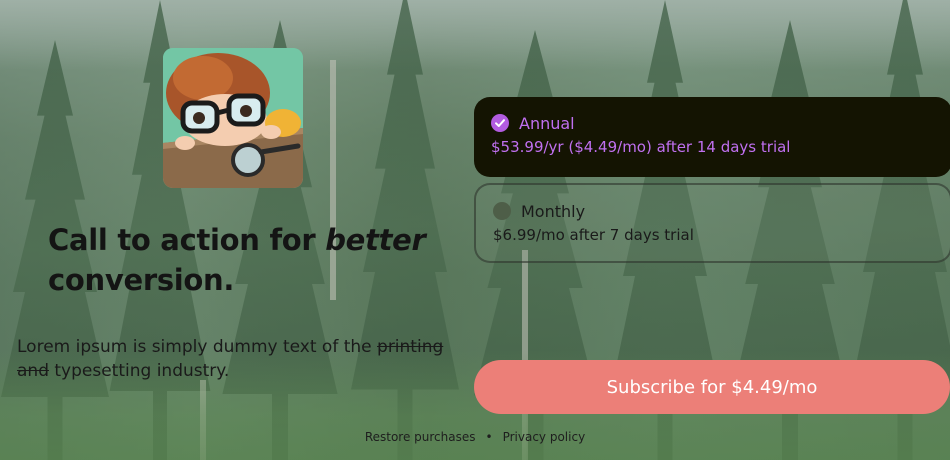  Describe the element at coordinates (139, 371) in the screenshot. I see `body-text-end: typesetting industry.` at that location.